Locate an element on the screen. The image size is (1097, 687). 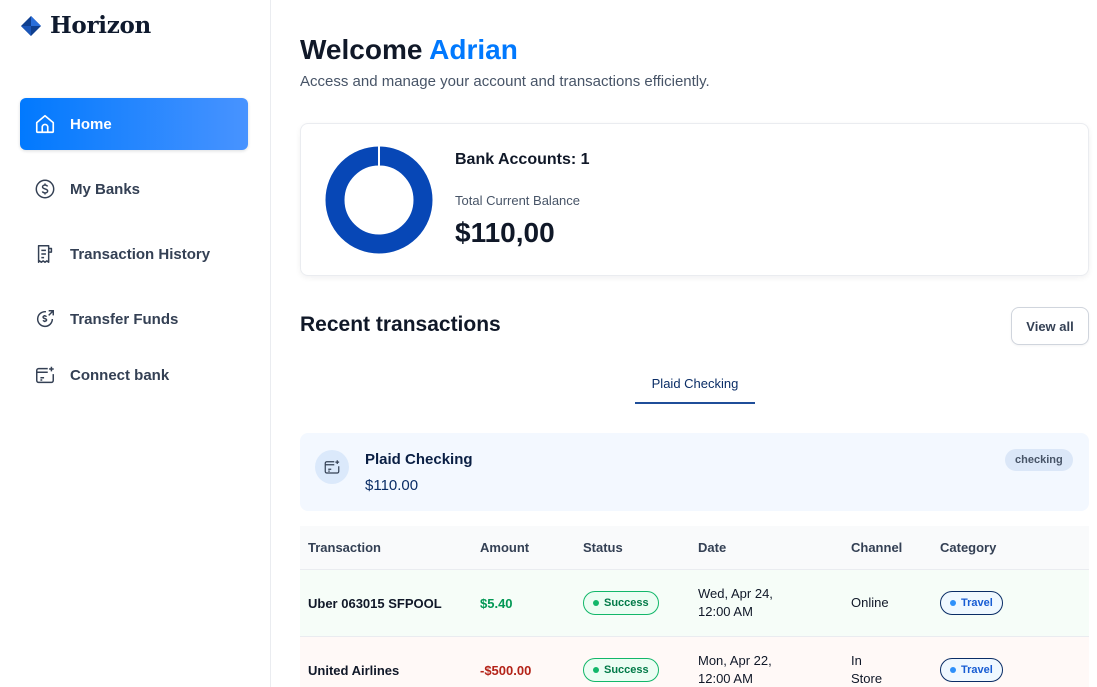
recent-transactions-title: Recent transactions is located at coordinates (400, 324).